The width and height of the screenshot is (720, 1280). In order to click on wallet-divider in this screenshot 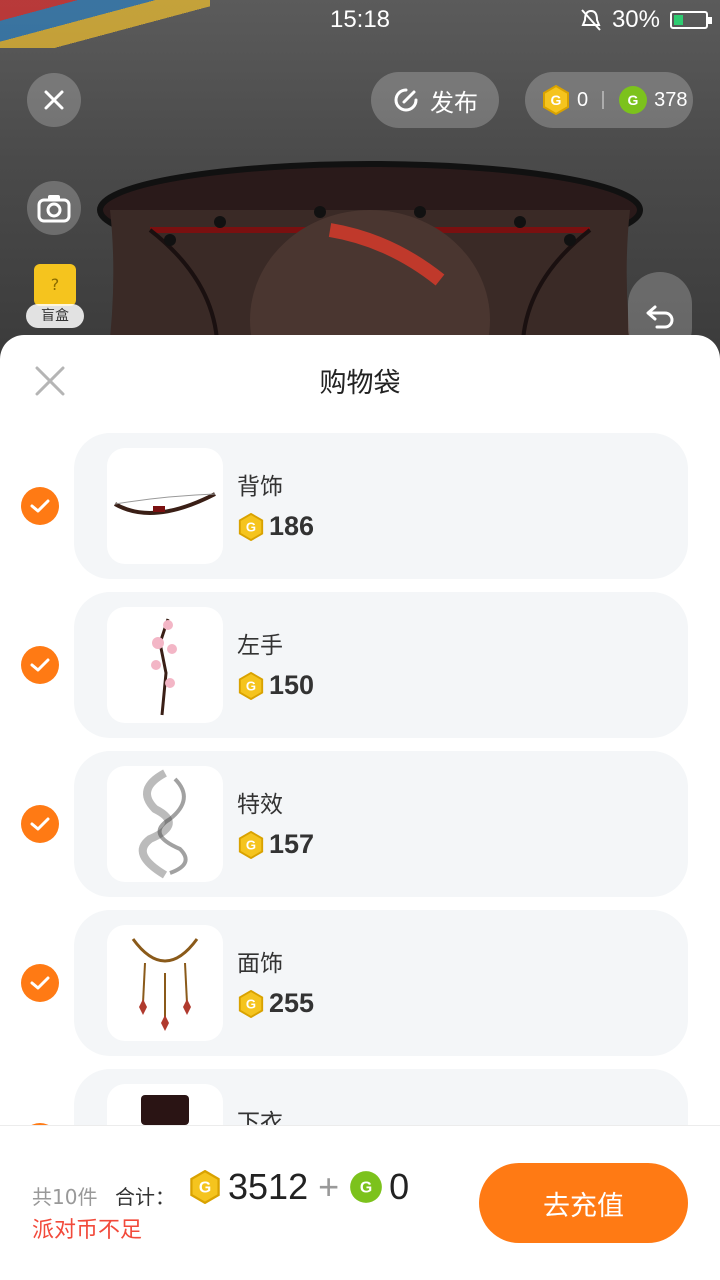, I will do `click(603, 100)`.